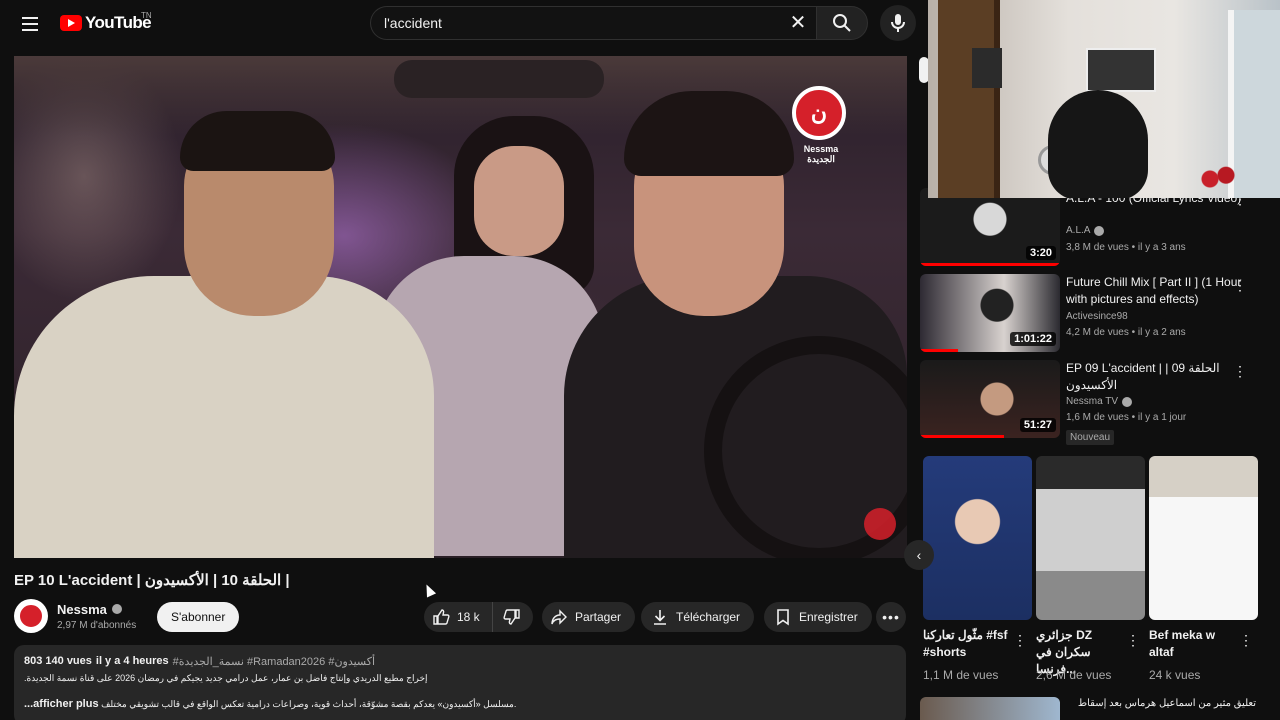  What do you see at coordinates (58, 661) in the screenshot?
I see `view-count: 803 140 vues` at bounding box center [58, 661].